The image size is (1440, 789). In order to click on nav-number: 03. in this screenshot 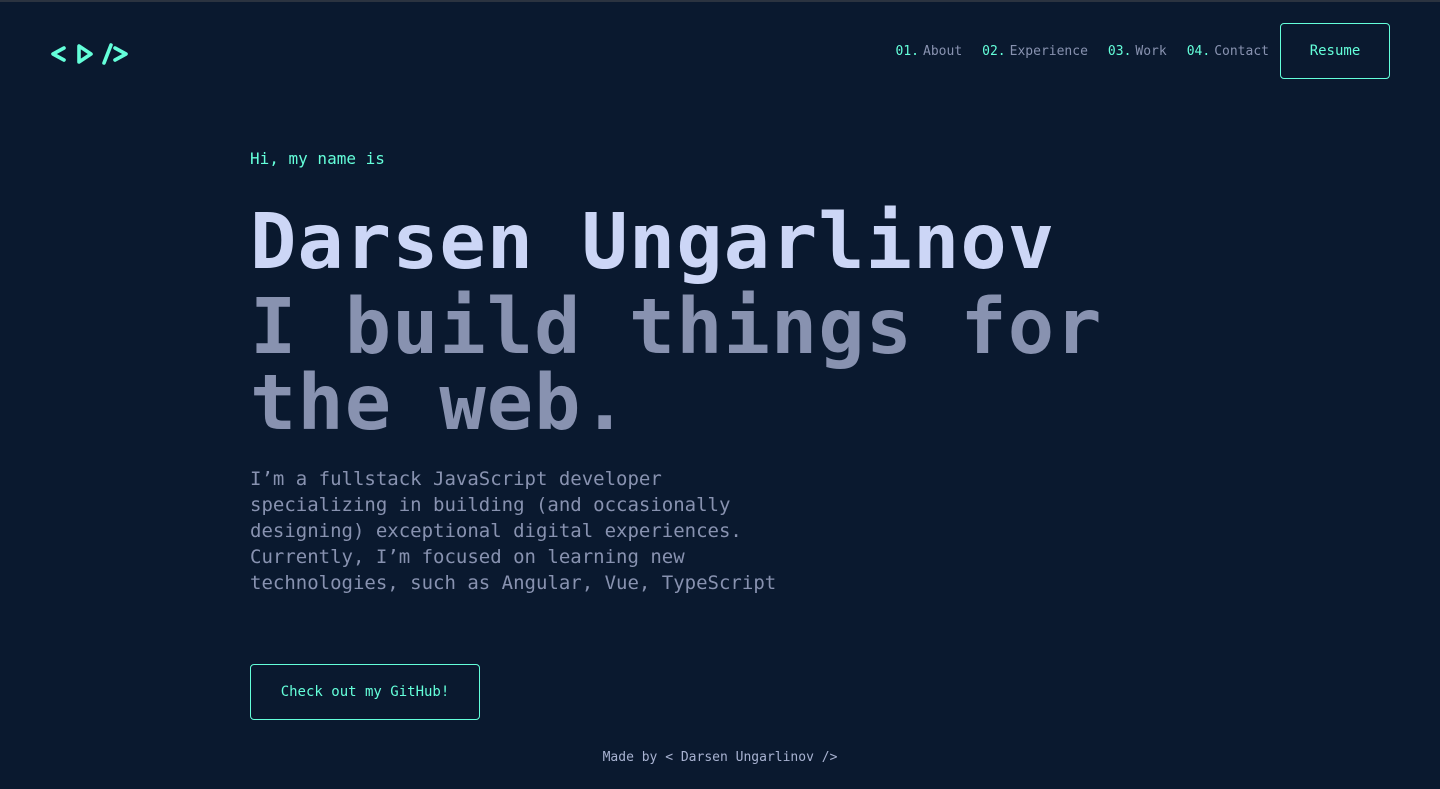, I will do `click(1119, 51)`.